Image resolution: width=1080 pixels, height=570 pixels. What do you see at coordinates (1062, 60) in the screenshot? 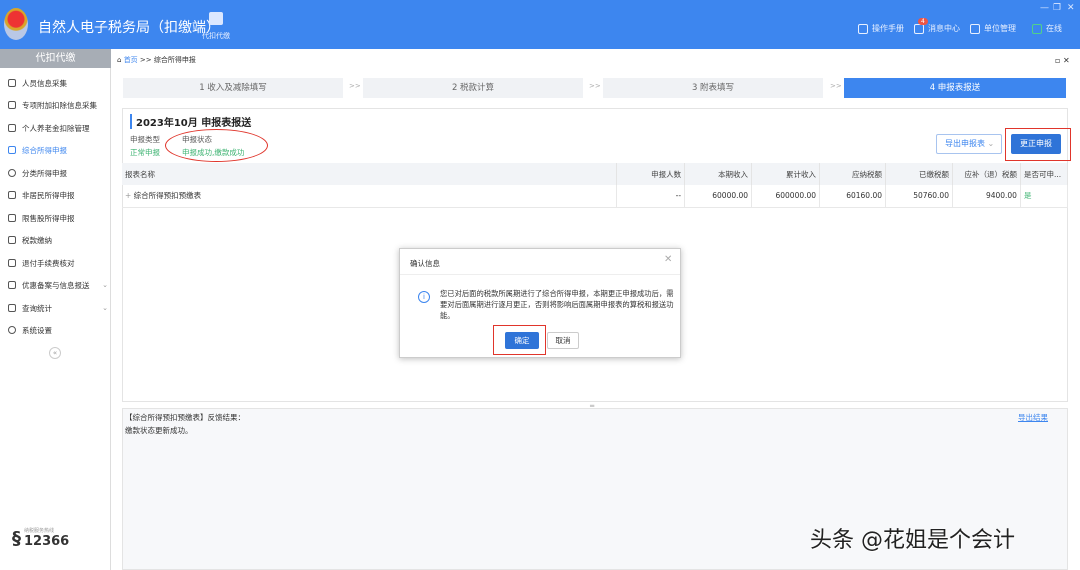
I see `pane-controls: ▫ ✕` at bounding box center [1062, 60].